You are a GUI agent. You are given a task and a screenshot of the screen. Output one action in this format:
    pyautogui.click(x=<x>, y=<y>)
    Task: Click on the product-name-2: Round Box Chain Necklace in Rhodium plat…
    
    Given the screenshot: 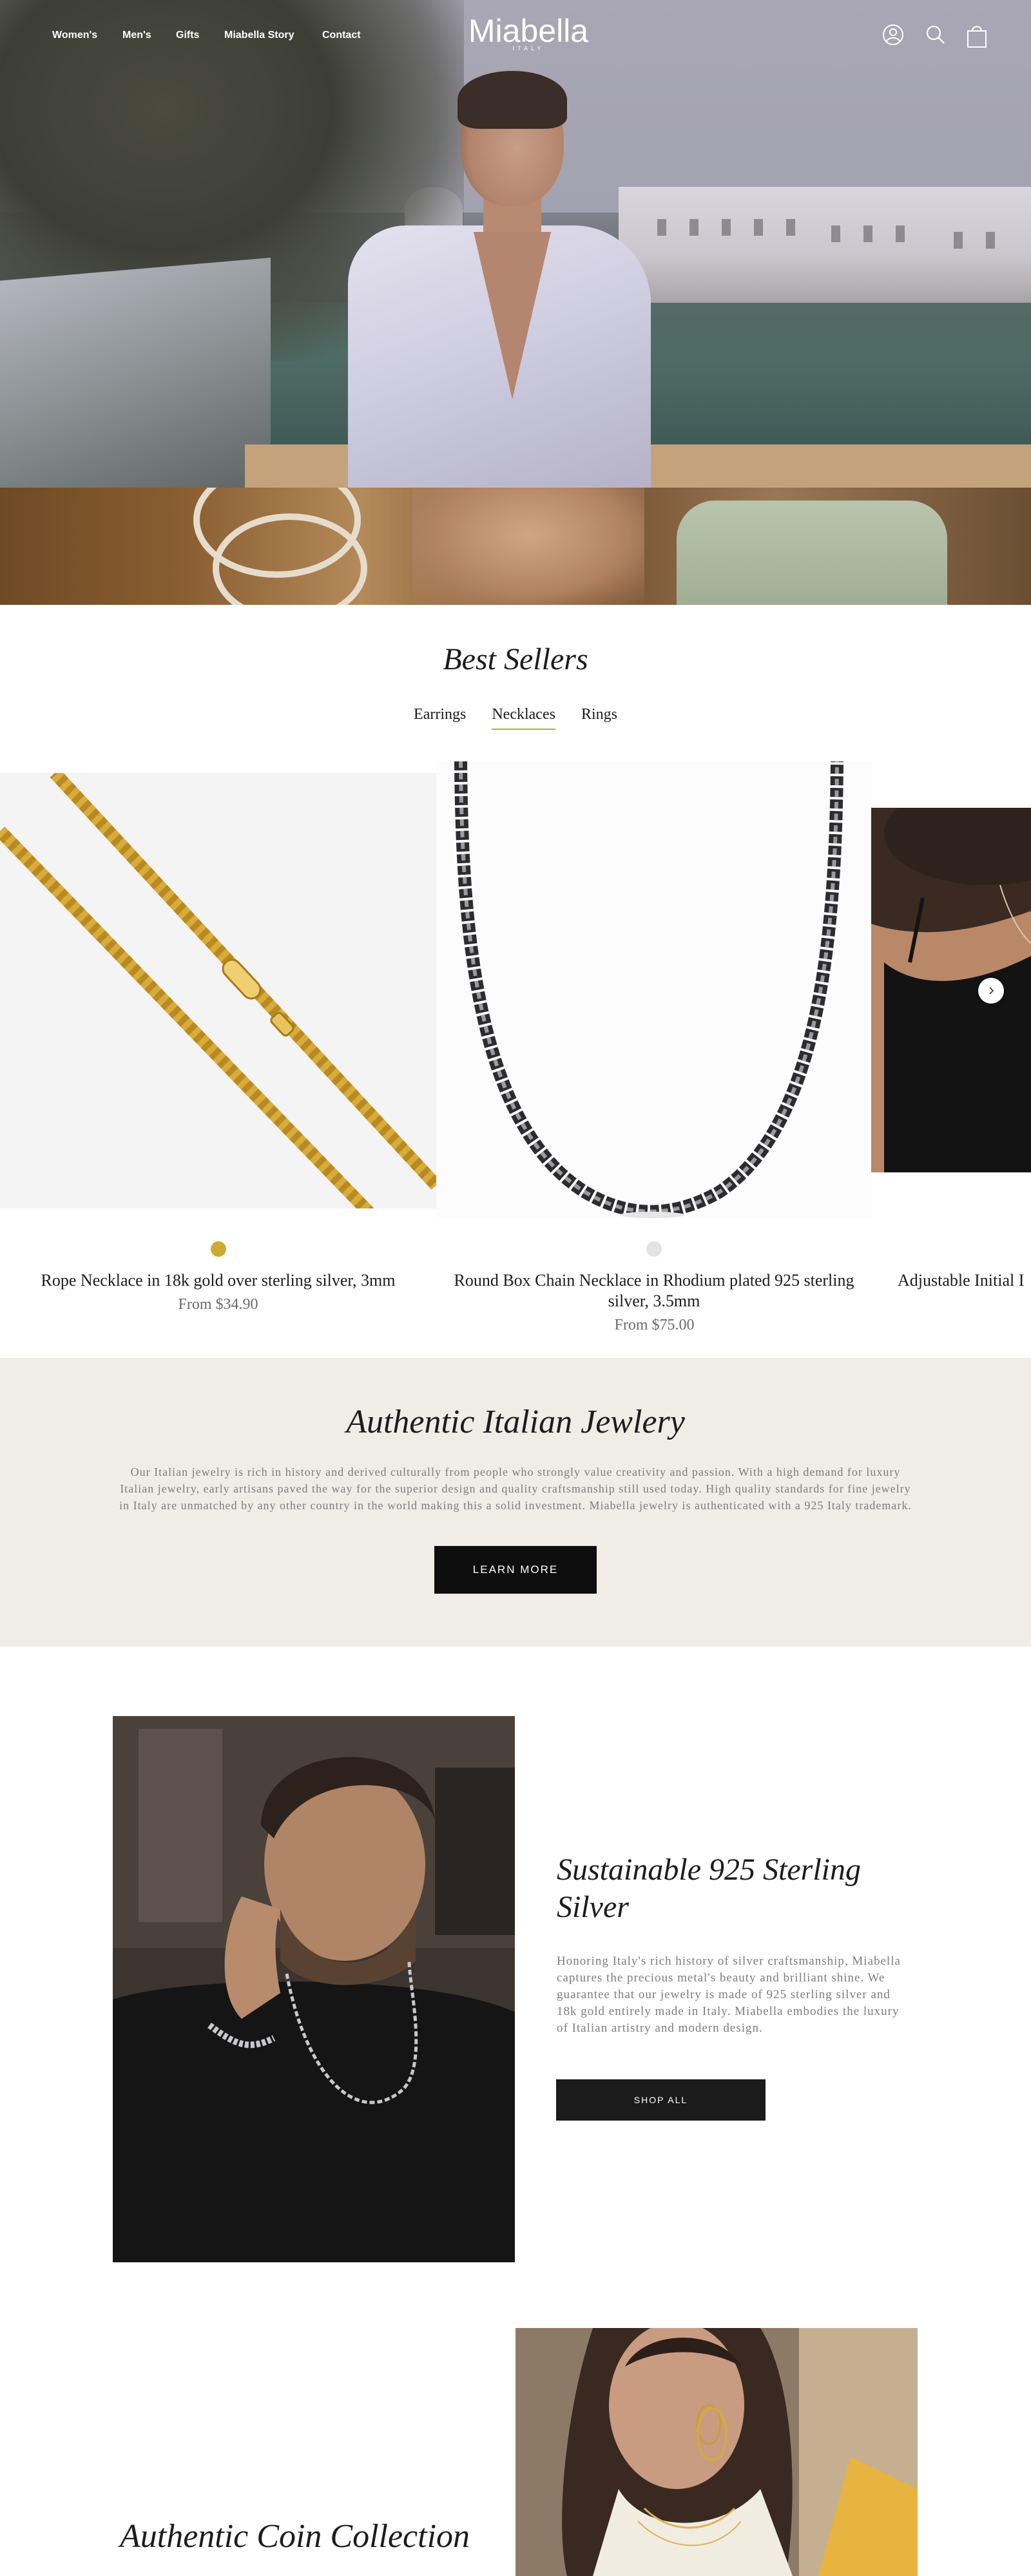 What is the action you would take?
    pyautogui.click(x=654, y=1291)
    